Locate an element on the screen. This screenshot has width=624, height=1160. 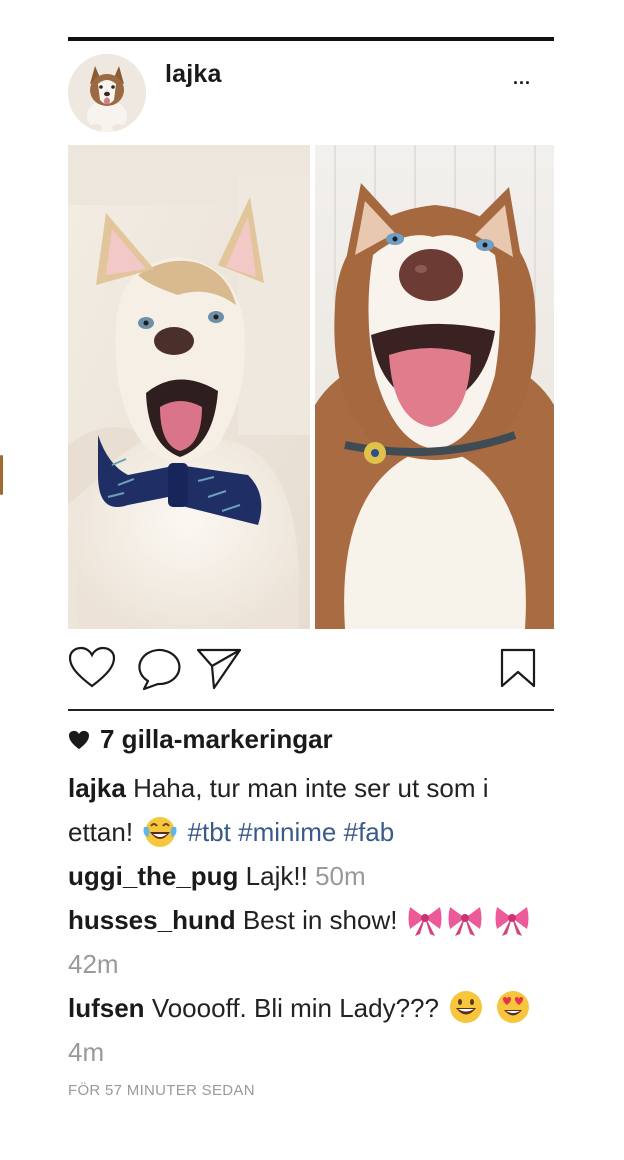
comment-item: husses_hund Best in show! 42m is located at coordinates (311, 942).